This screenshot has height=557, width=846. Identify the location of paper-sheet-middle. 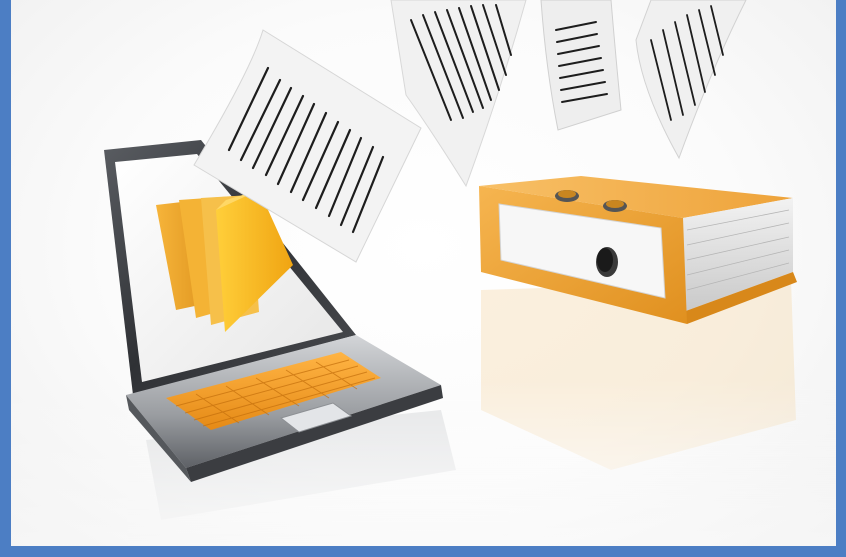
(458, 94).